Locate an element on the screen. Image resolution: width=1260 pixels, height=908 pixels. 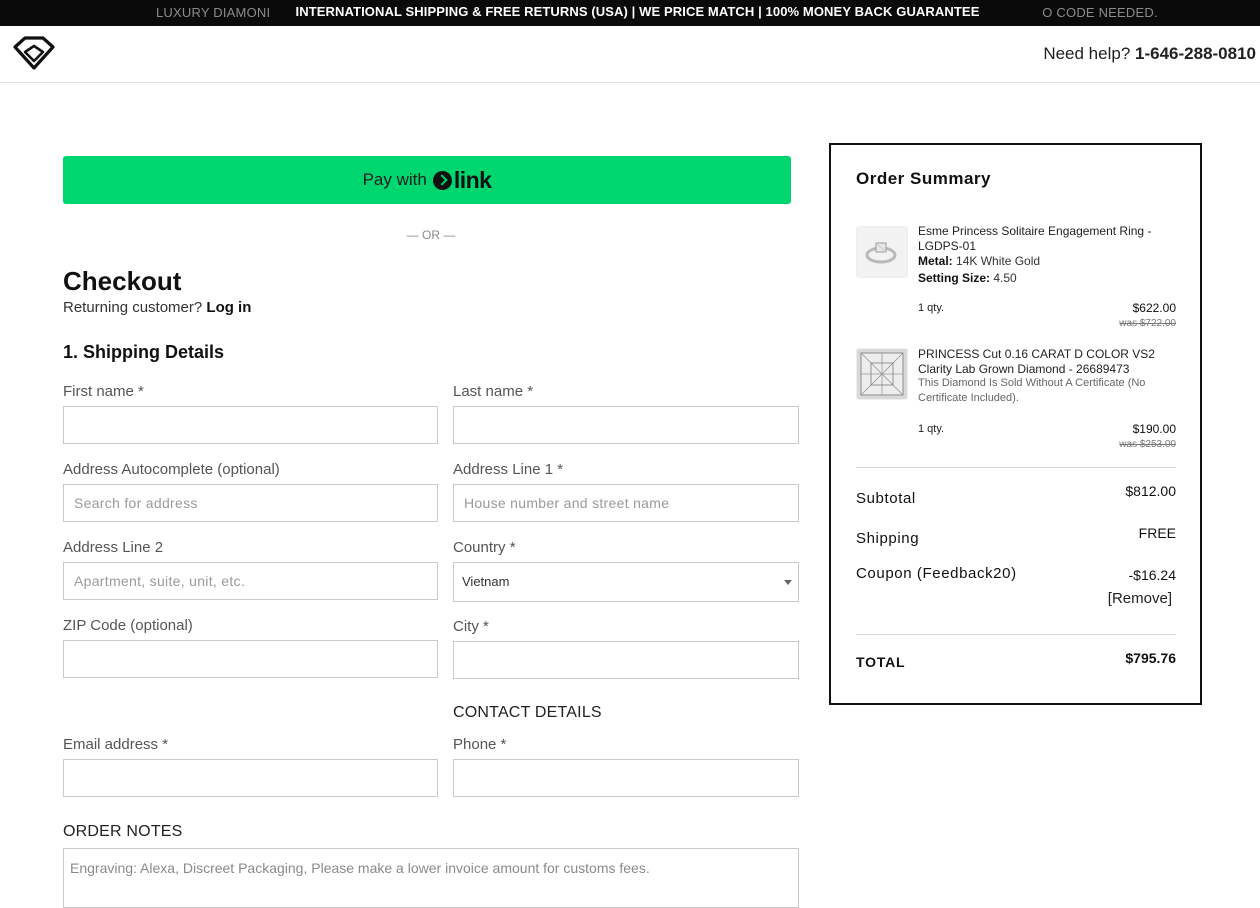
ring-thumbnail-icon is located at coordinates (882, 252).